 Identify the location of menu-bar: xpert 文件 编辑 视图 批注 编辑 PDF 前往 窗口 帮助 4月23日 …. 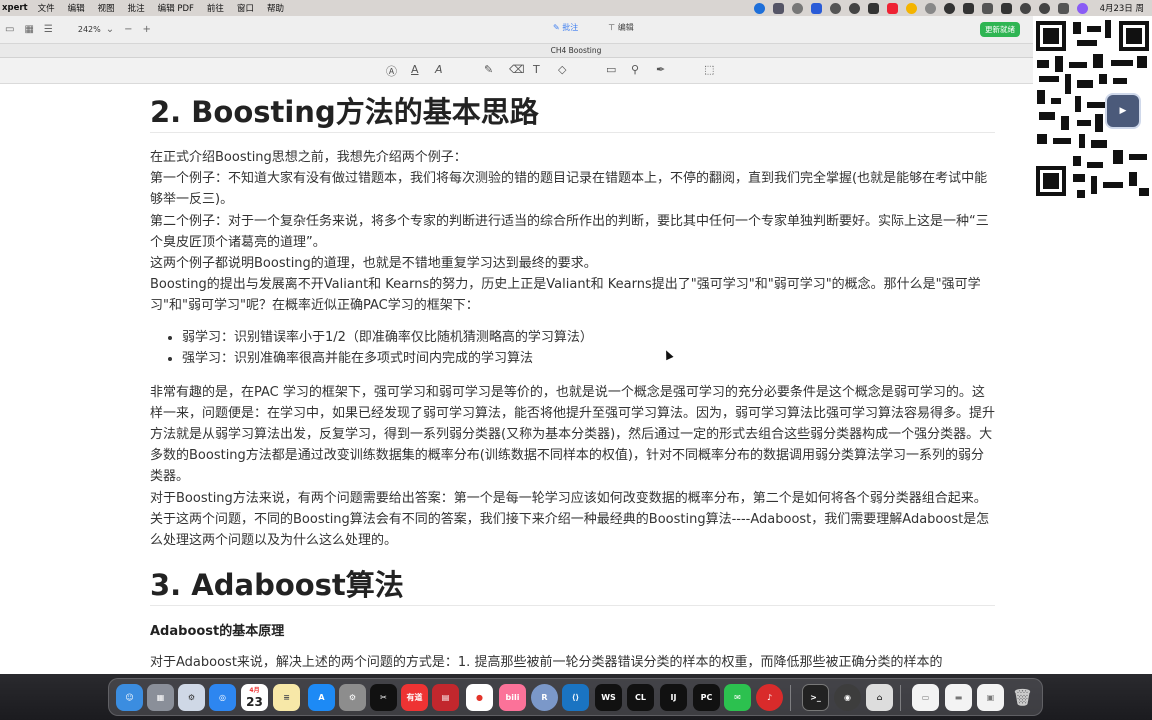
(576, 8).